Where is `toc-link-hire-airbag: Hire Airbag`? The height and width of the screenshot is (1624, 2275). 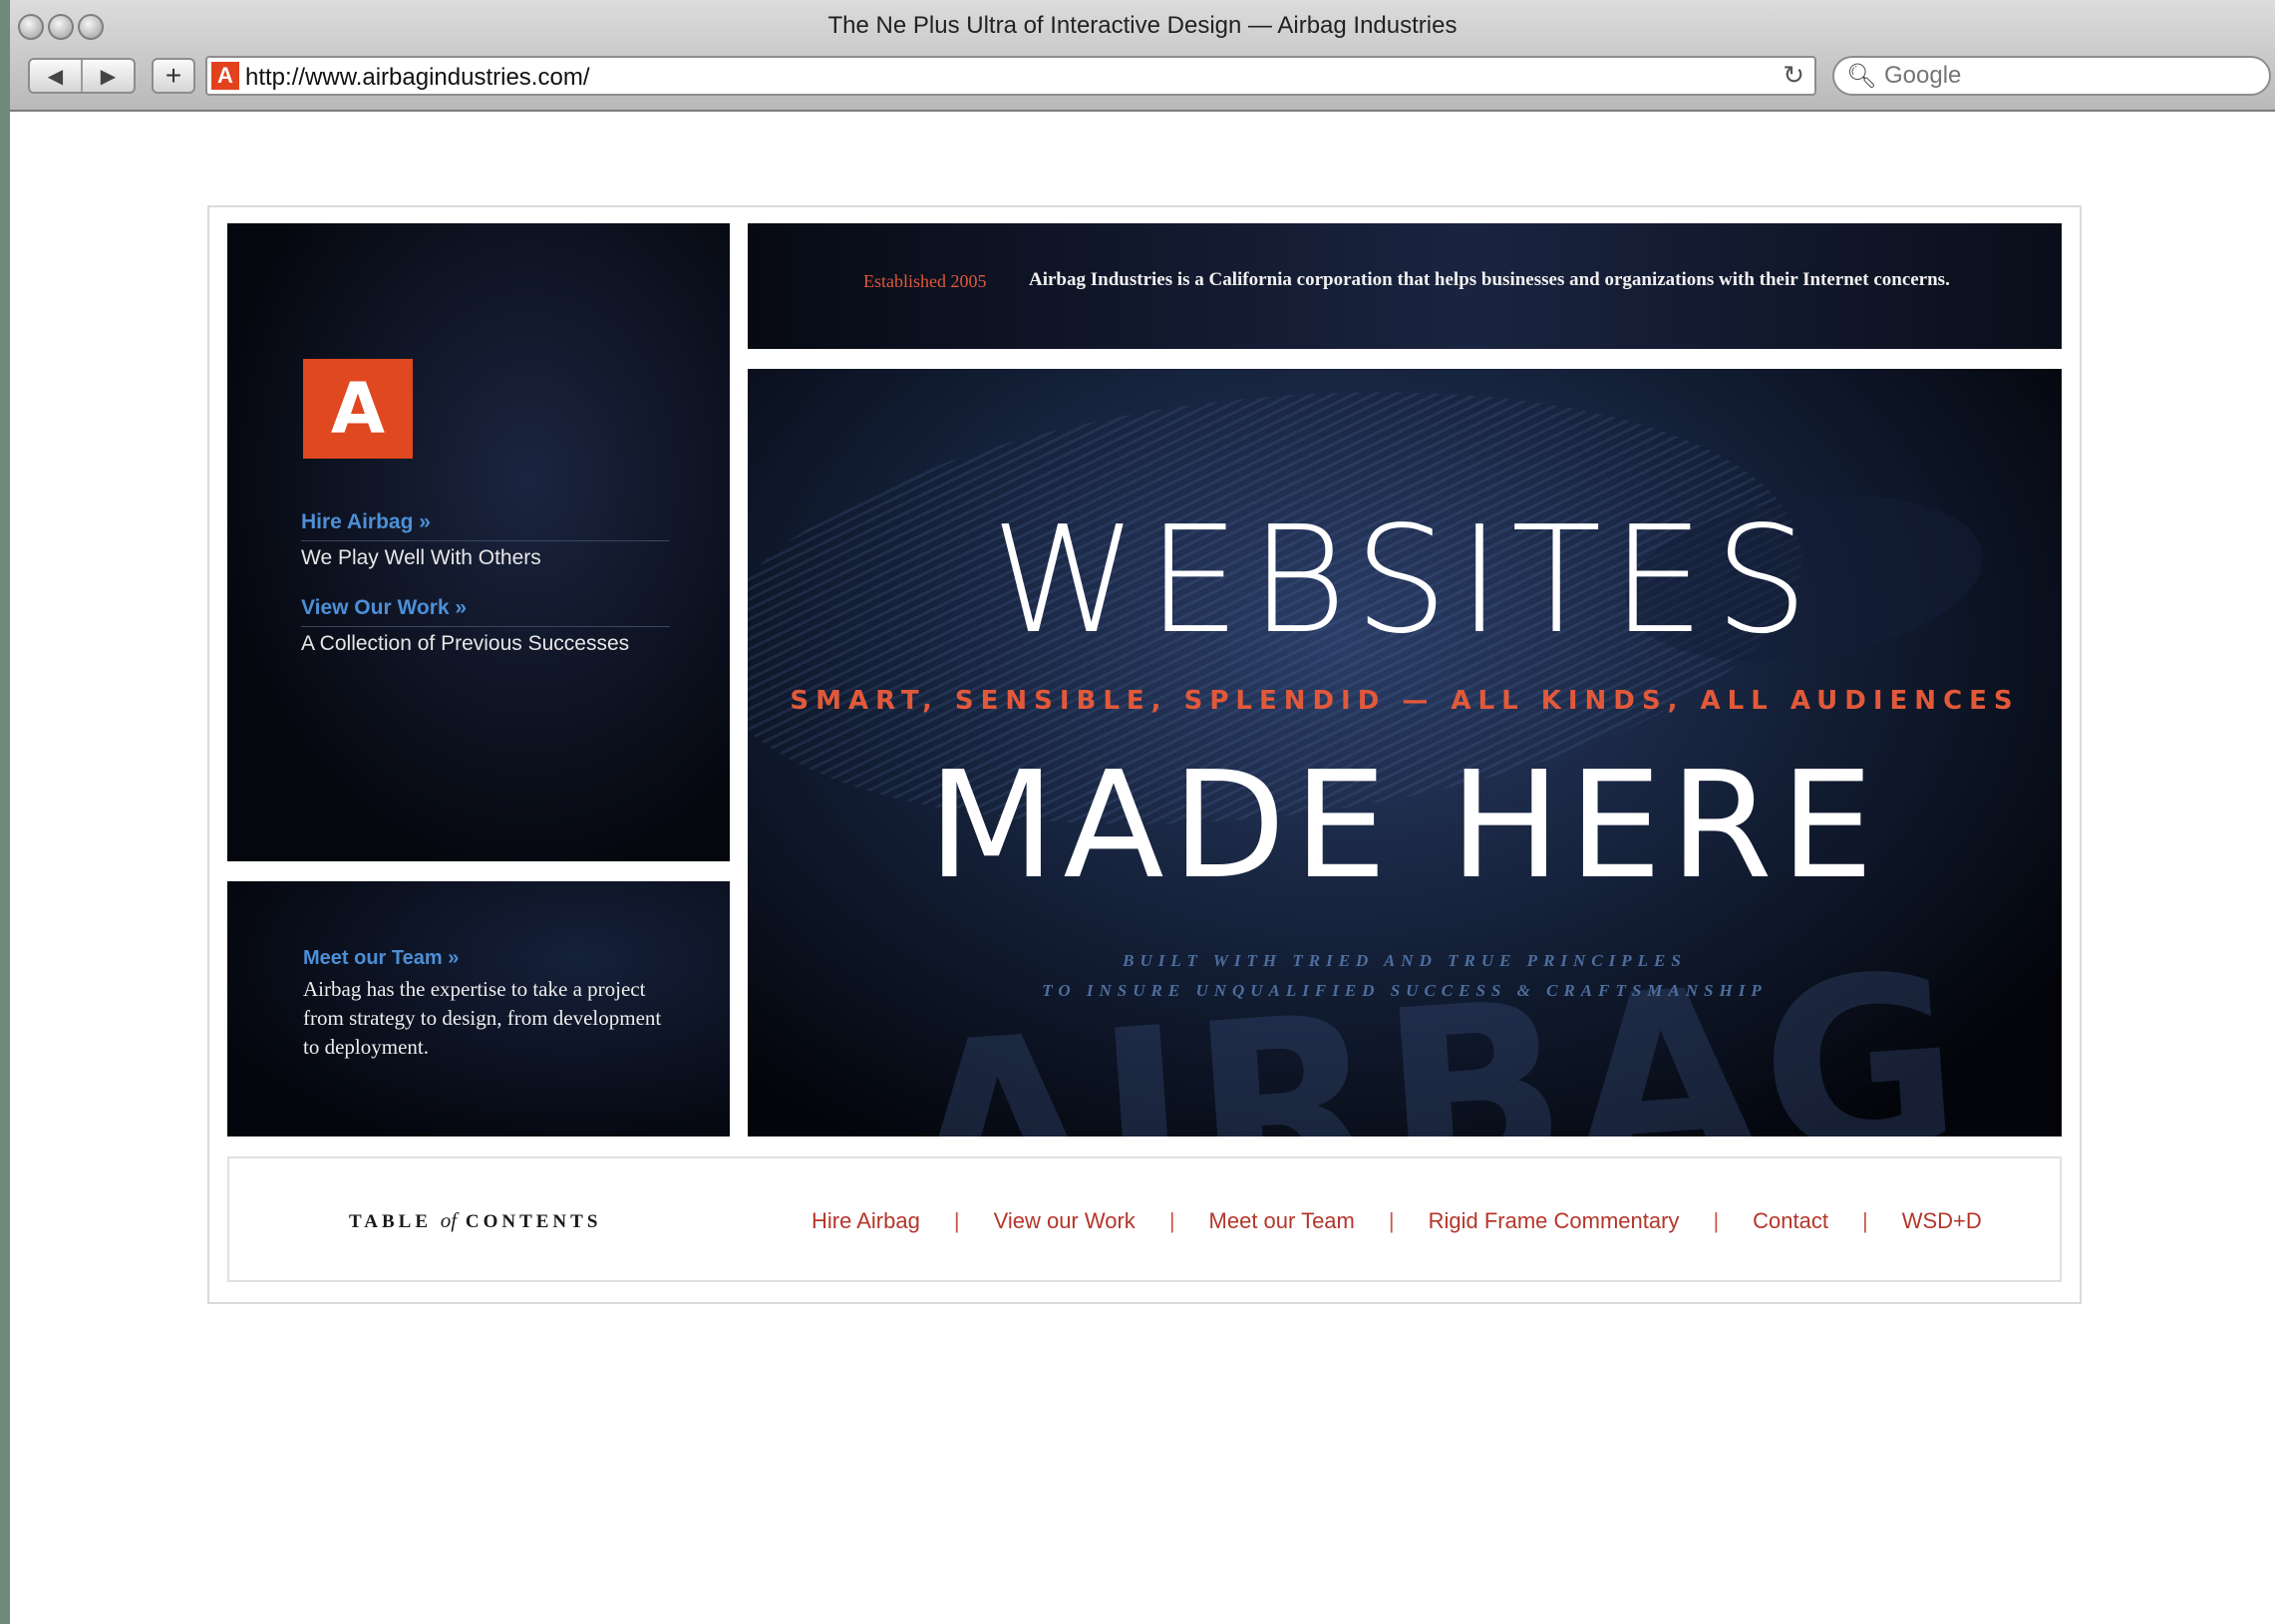 toc-link-hire-airbag: Hire Airbag is located at coordinates (866, 1221).